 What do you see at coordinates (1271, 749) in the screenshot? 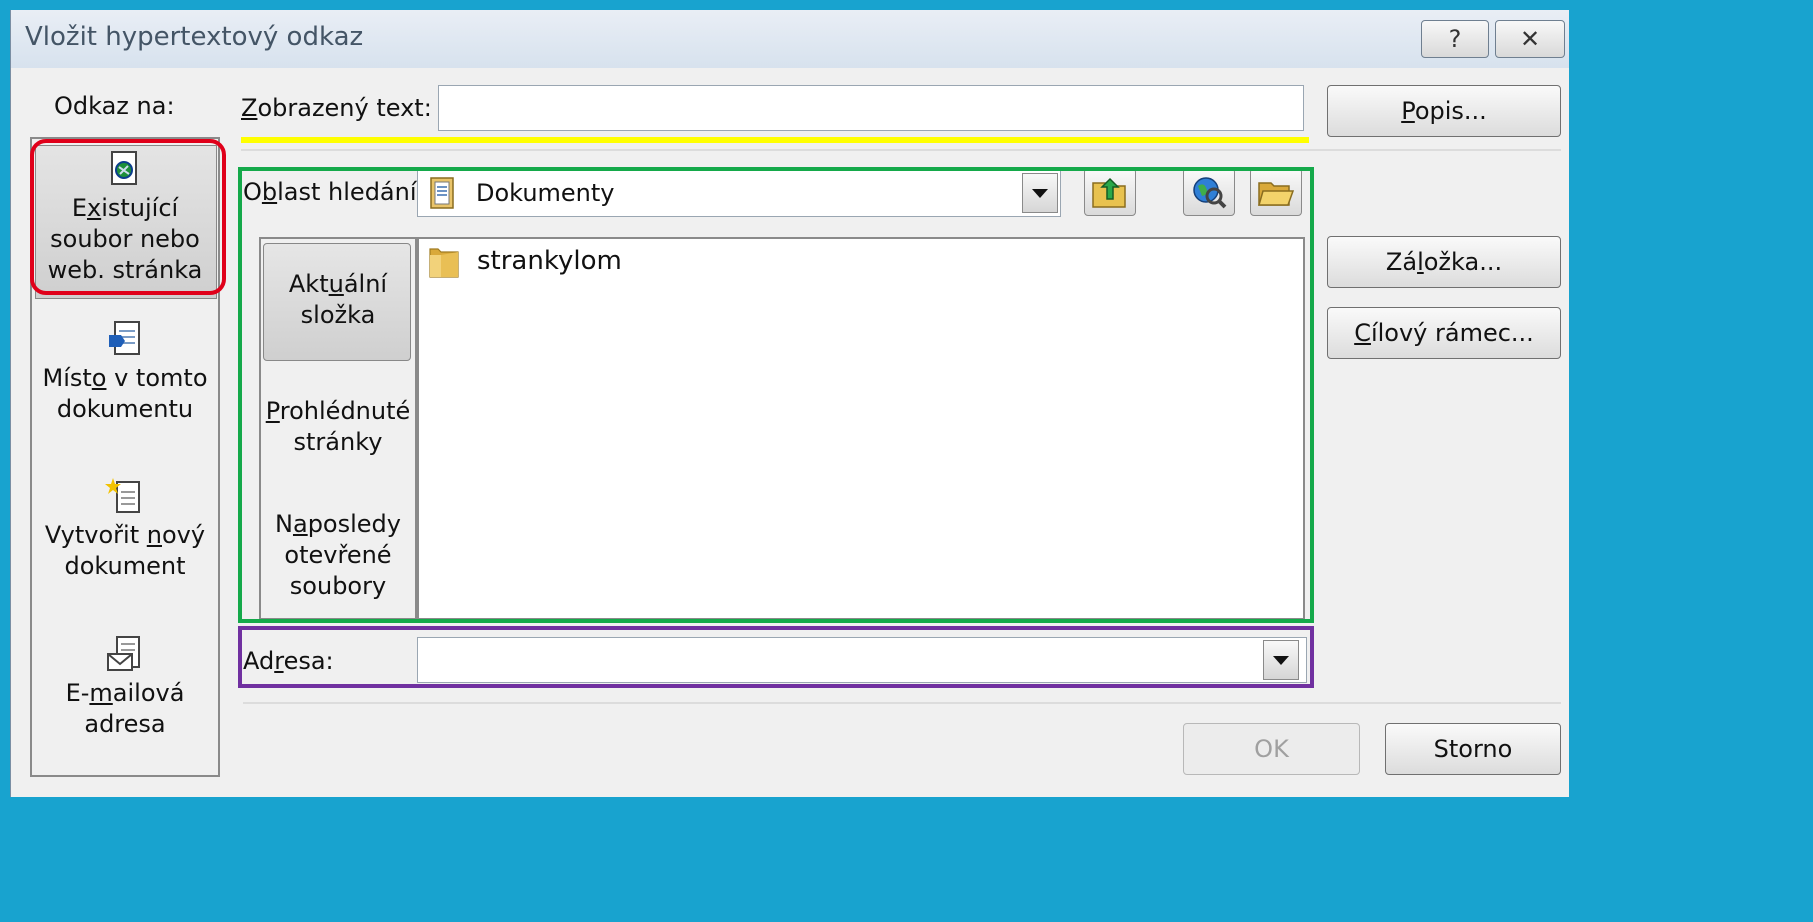
I see `ok-button: OK` at bounding box center [1271, 749].